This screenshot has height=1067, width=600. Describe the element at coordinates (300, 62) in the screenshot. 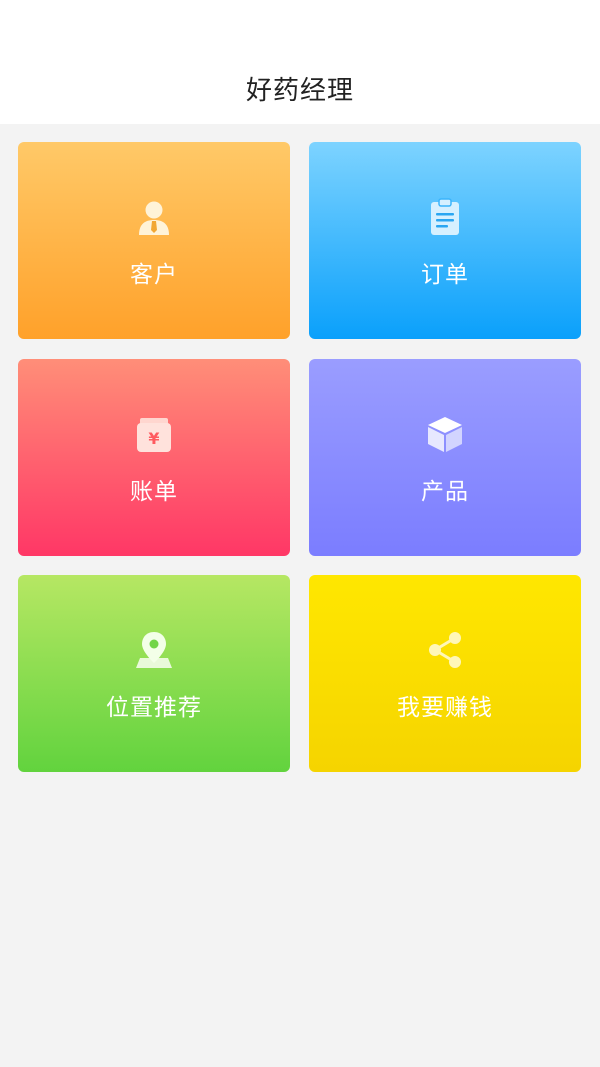

I see `app-header: 好药经理` at that location.